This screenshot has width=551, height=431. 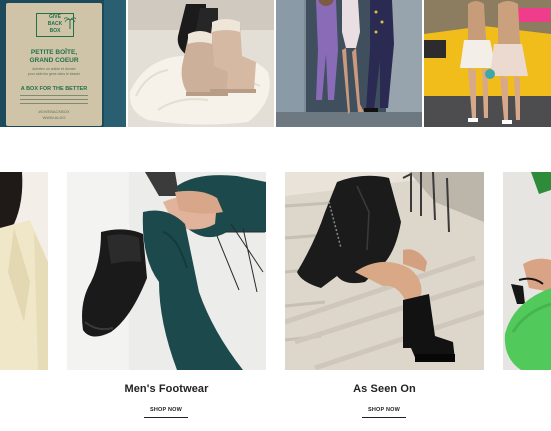 I want to click on taxi-photo-tile, so click(x=487, y=63).